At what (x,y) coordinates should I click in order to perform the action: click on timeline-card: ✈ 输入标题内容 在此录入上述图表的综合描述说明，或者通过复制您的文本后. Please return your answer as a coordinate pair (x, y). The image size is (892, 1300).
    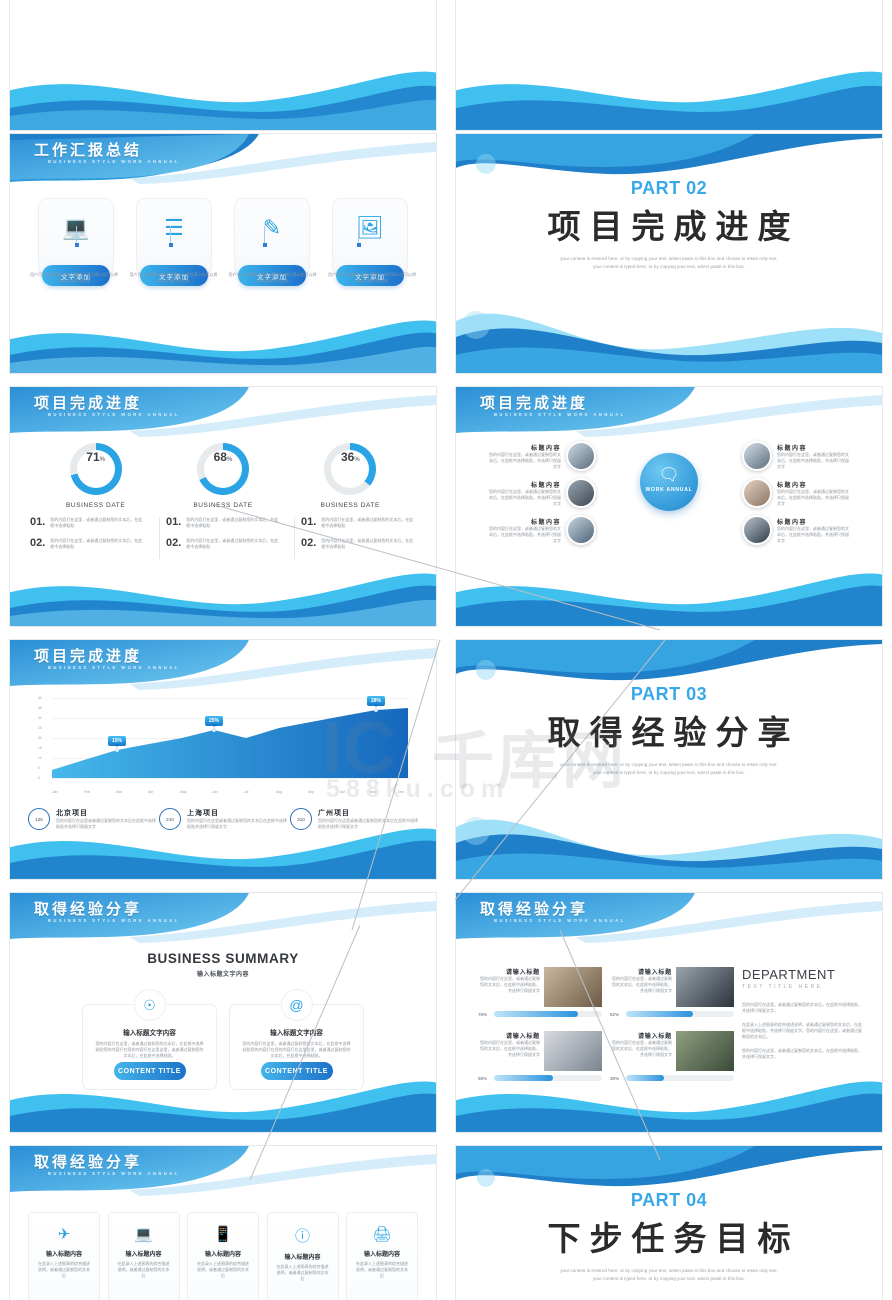
    Looking at the image, I should click on (64, 1256).